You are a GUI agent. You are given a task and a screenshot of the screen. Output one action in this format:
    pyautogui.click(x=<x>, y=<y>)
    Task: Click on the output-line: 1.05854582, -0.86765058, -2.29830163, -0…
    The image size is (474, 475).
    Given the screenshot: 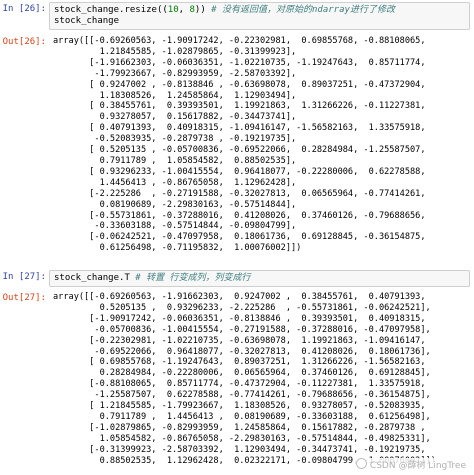 What is the action you would take?
    pyautogui.click(x=242, y=438)
    